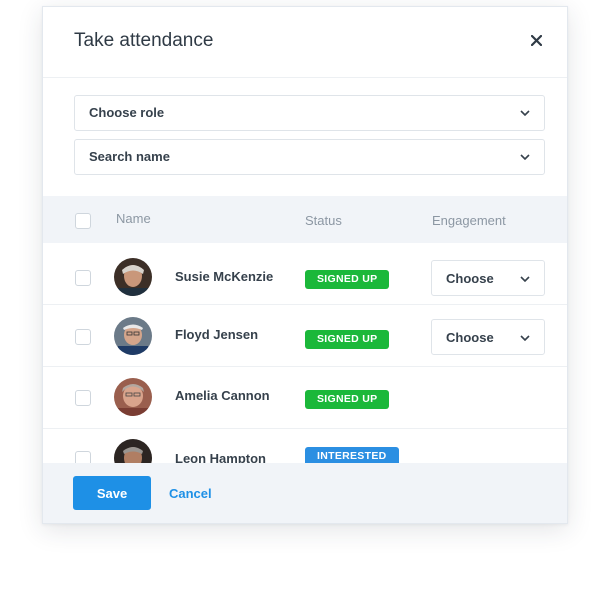 This screenshot has width=608, height=600. Describe the element at coordinates (305, 446) in the screenshot. I see `table-row: Leon Hampton INTERESTED` at that location.